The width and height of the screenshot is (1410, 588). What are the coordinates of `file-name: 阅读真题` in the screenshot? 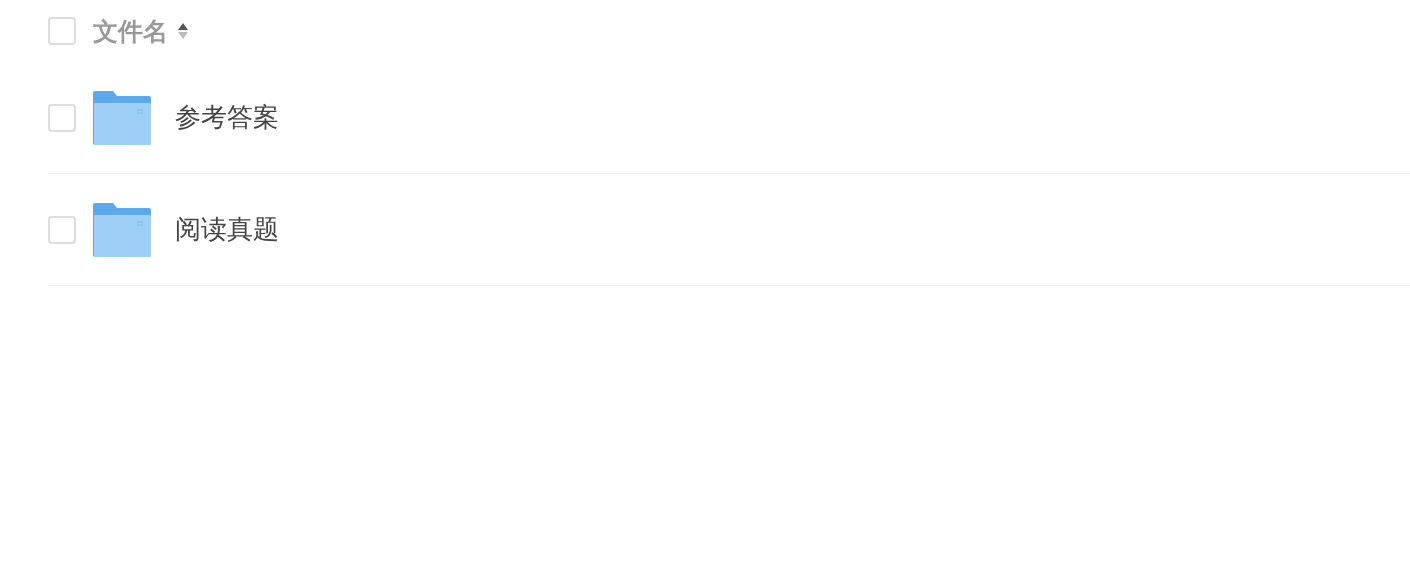 It's located at (227, 229).